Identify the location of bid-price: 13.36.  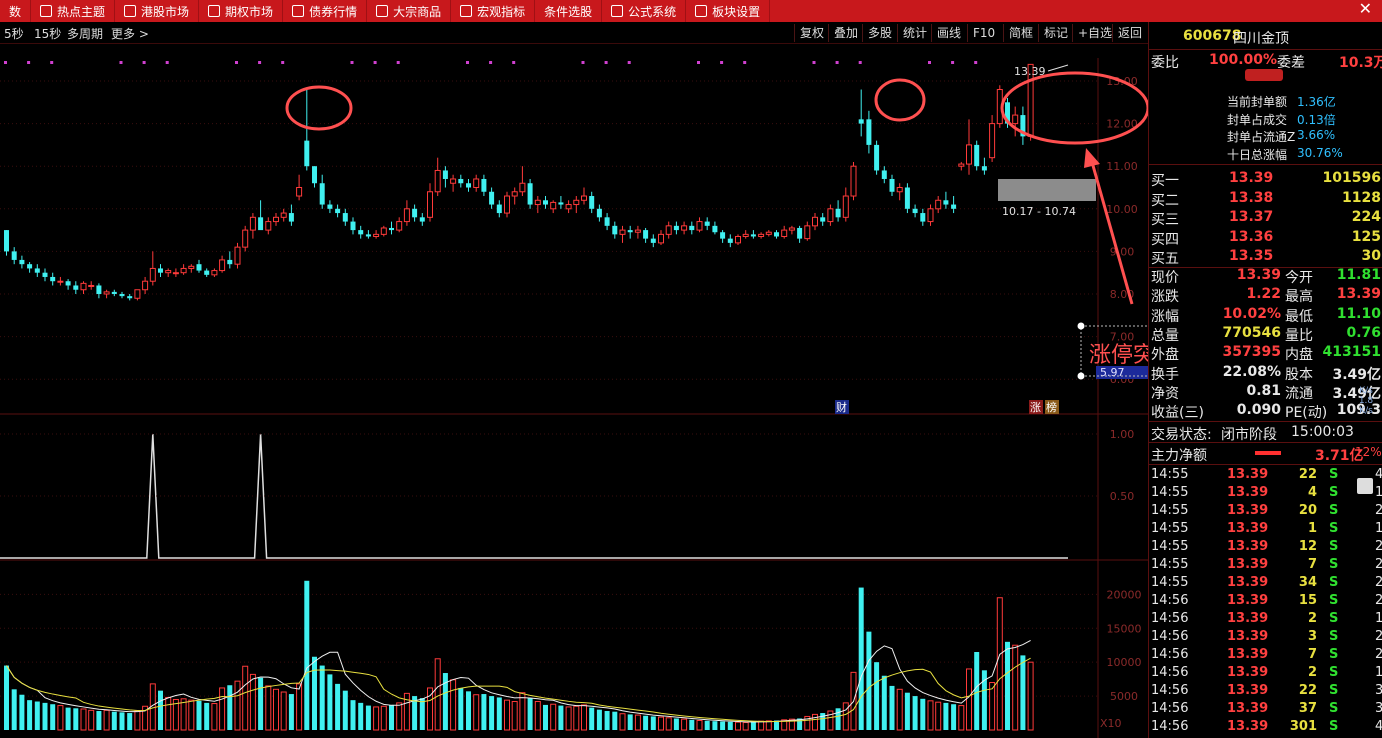
(1251, 236).